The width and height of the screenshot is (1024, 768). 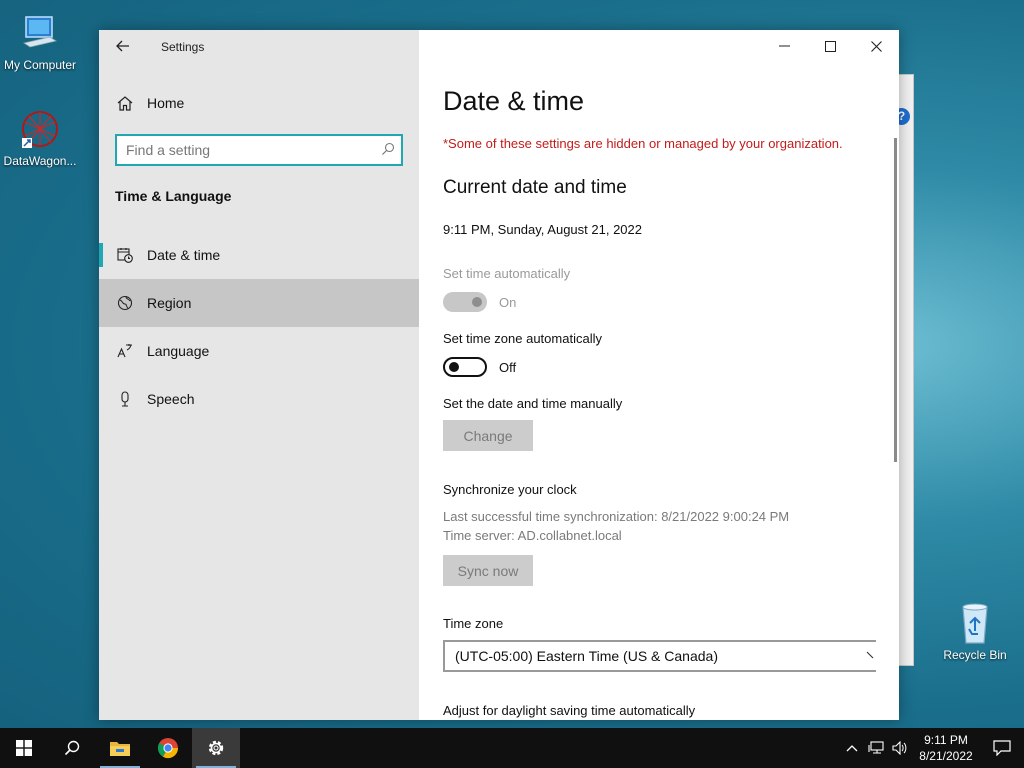 What do you see at coordinates (184, 255) in the screenshot?
I see `sidebar-item-label: Date & time` at bounding box center [184, 255].